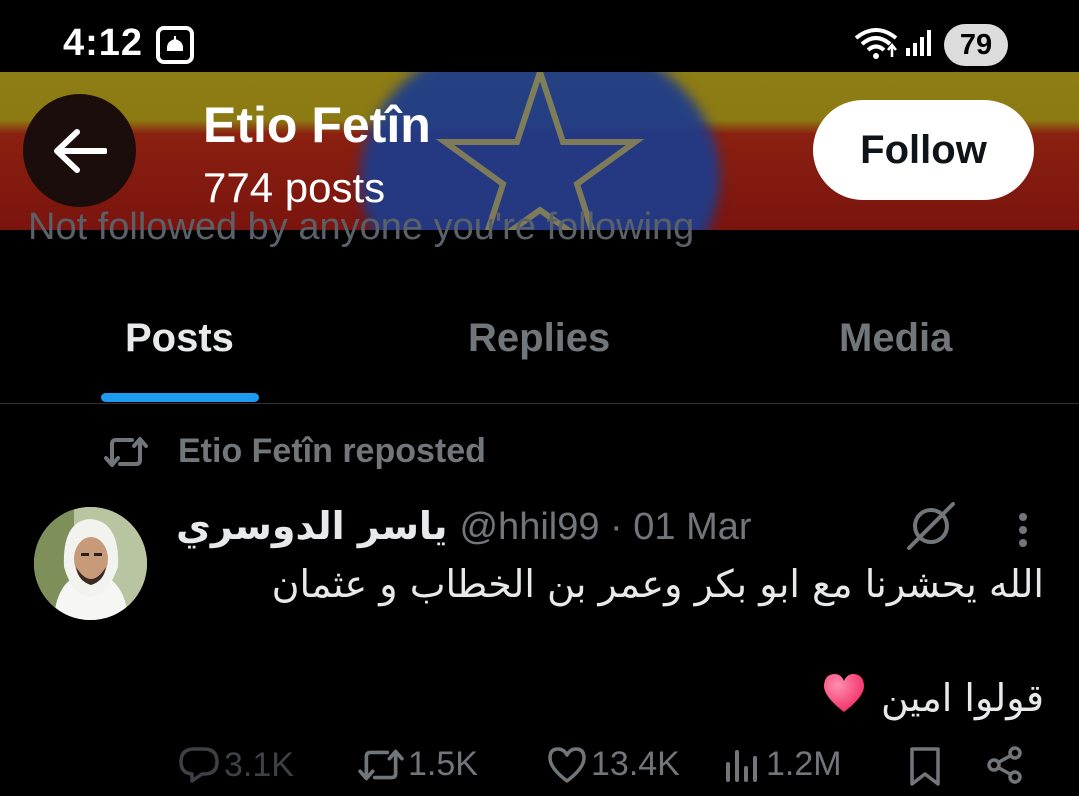 The width and height of the screenshot is (1079, 796). I want to click on post-header: ياسر الدوسري @hhil99 · 01 Mar, so click(464, 526).